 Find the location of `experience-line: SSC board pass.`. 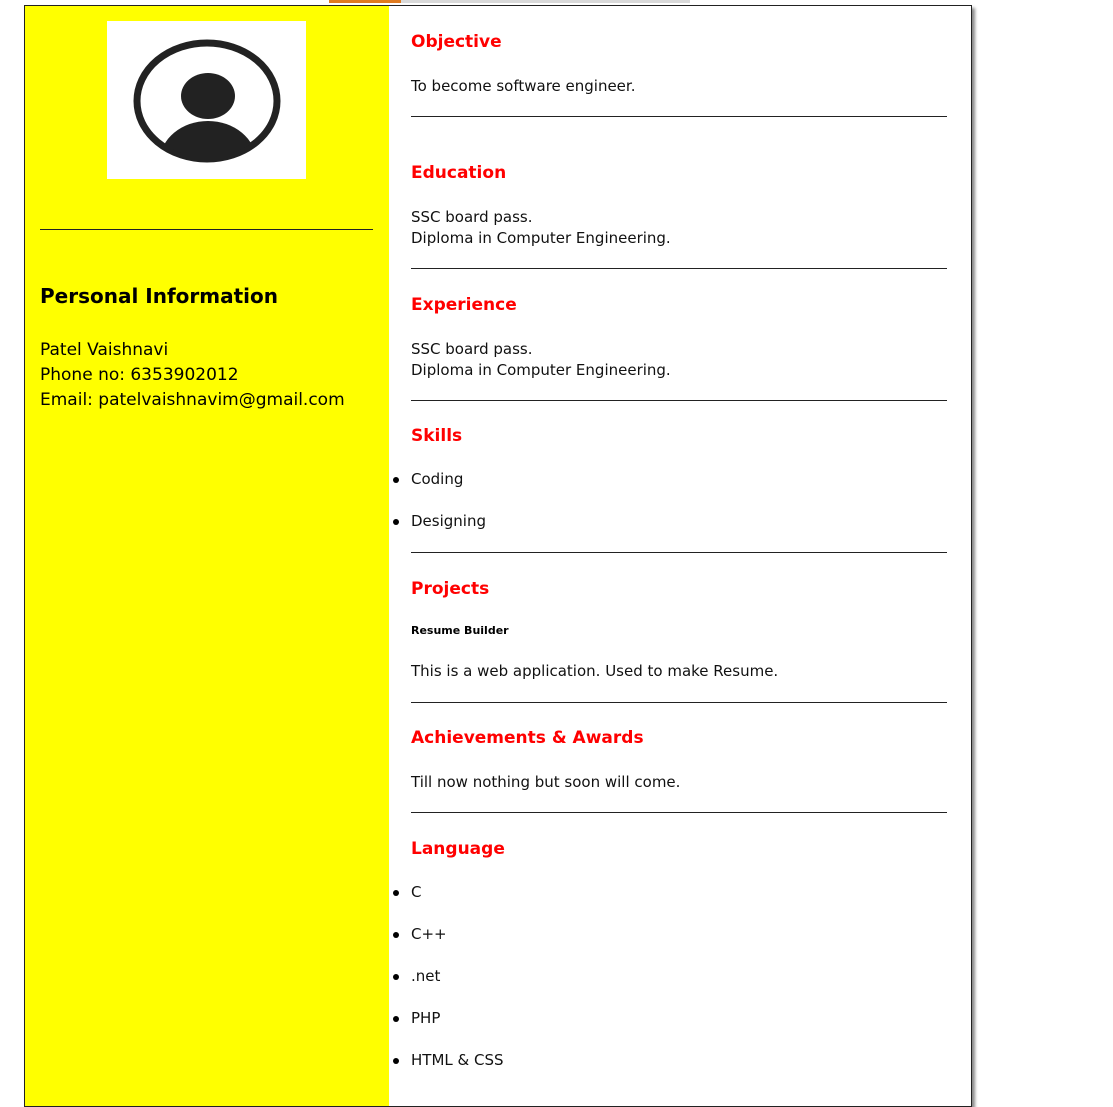

experience-line: SSC board pass. is located at coordinates (472, 349).